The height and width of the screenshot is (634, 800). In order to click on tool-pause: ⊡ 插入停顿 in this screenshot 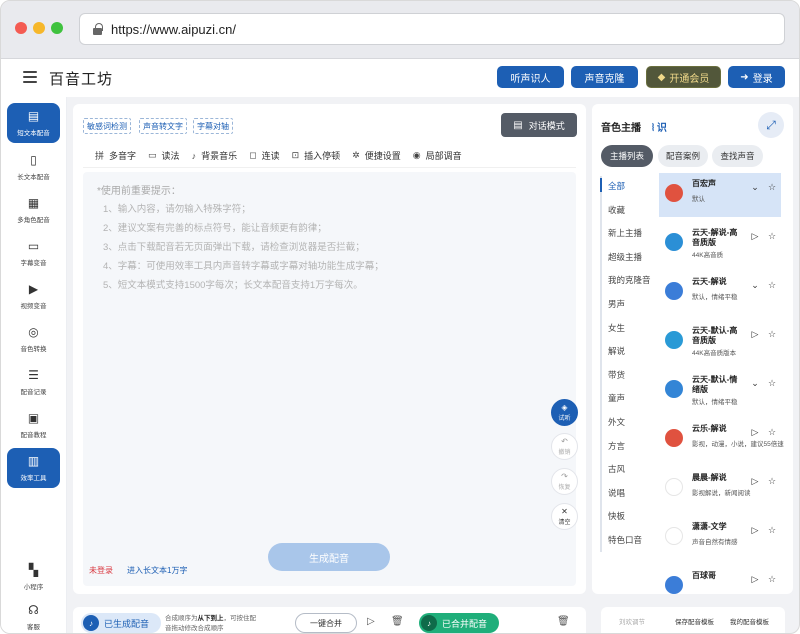, I will do `click(316, 155)`.